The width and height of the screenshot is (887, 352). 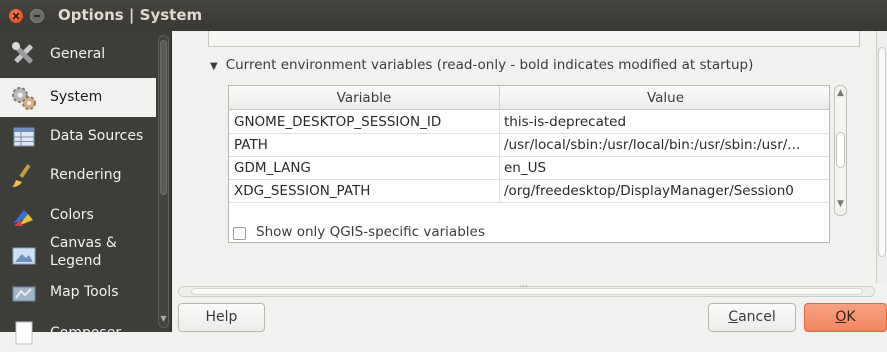 What do you see at coordinates (370, 232) in the screenshot?
I see `qgis-only-checkbox-label: Show only QGIS-specific variables` at bounding box center [370, 232].